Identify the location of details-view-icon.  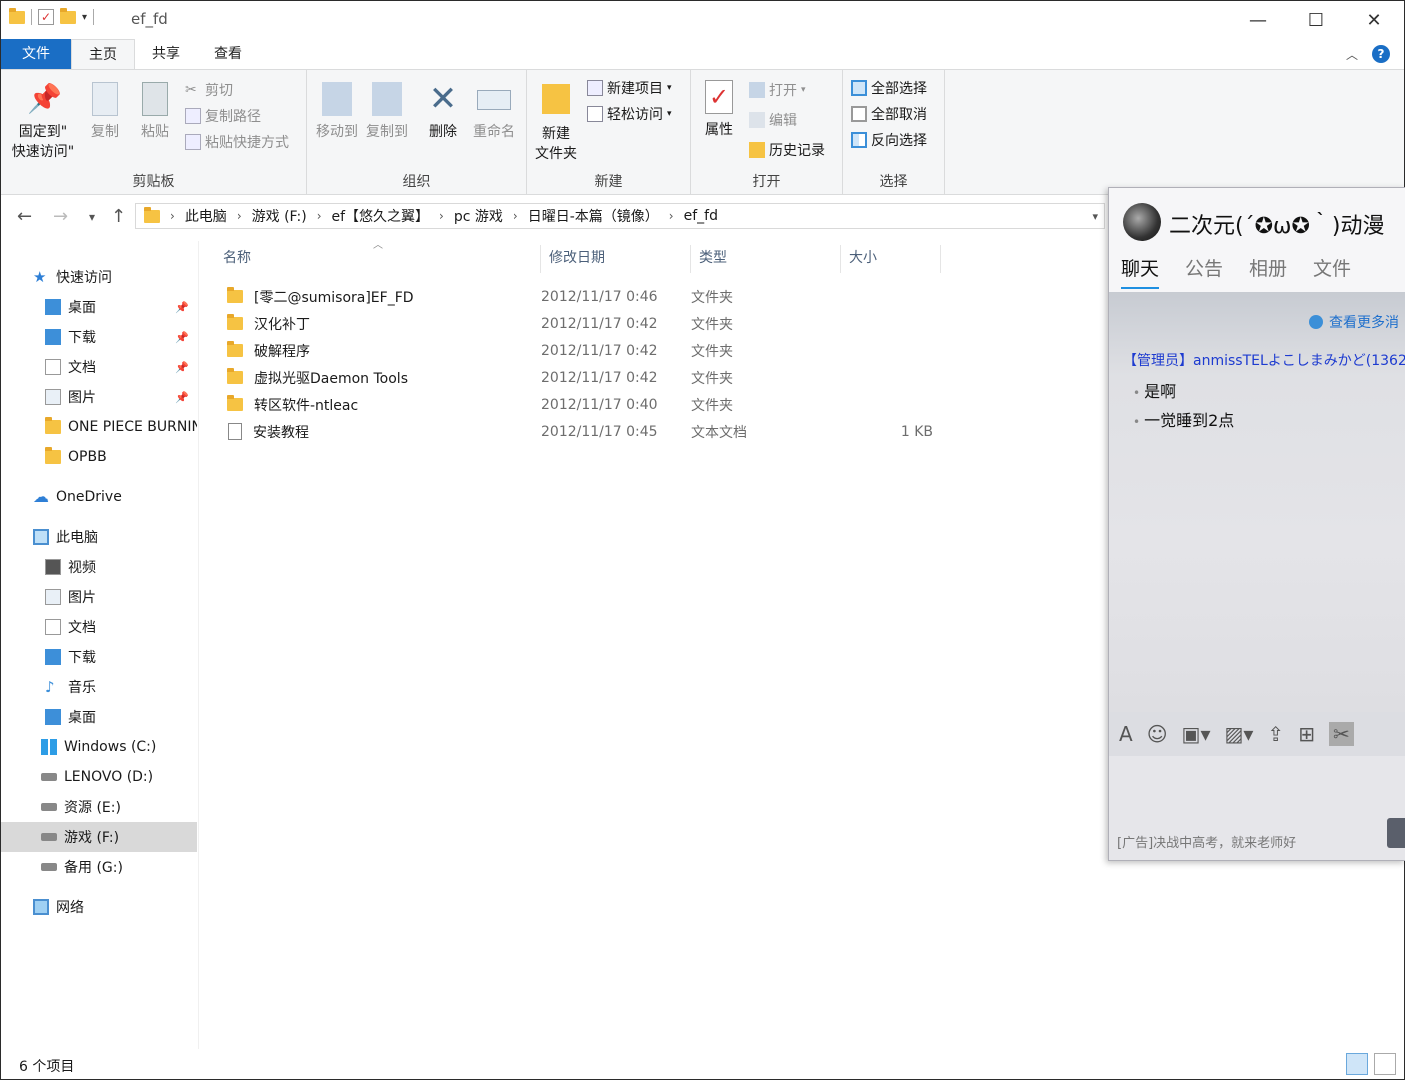
(1357, 1064).